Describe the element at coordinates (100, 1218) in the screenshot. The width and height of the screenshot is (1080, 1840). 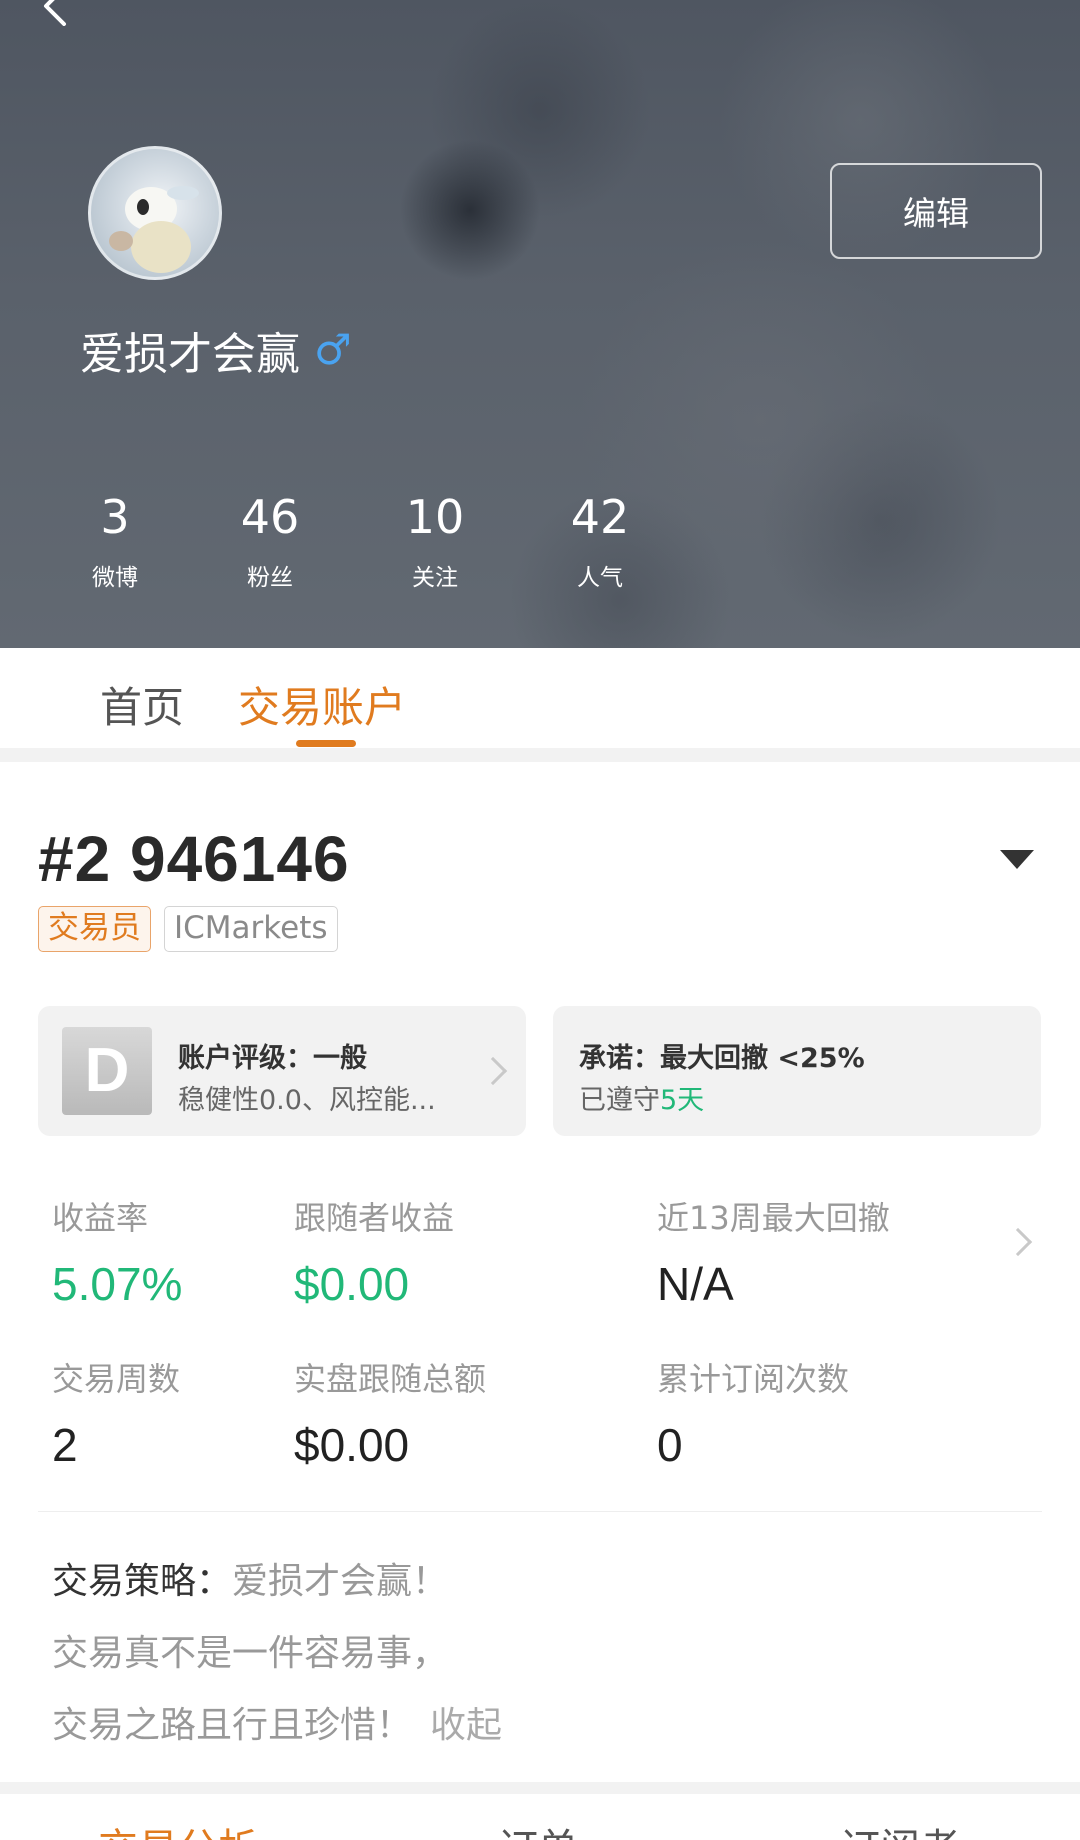
I see `metric-label: 收益率` at that location.